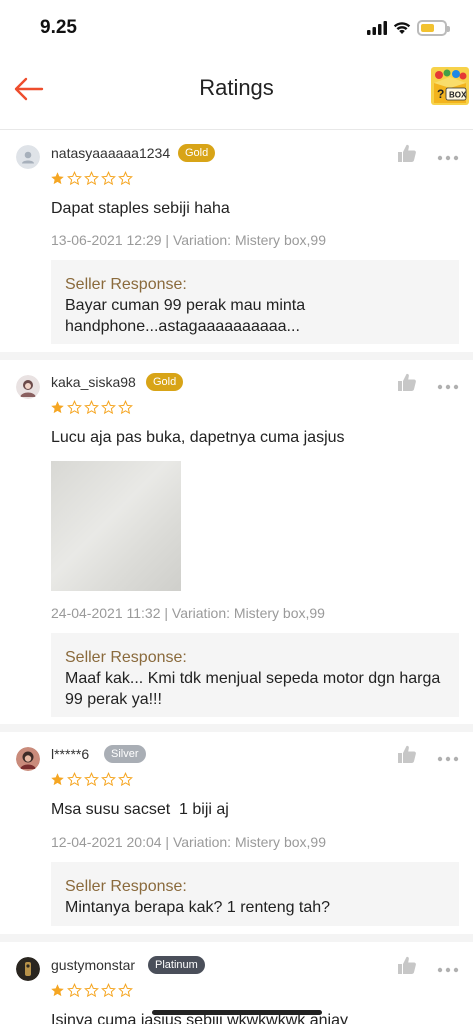 The width and height of the screenshot is (473, 1024). What do you see at coordinates (116, 526) in the screenshot?
I see `review-photo` at bounding box center [116, 526].